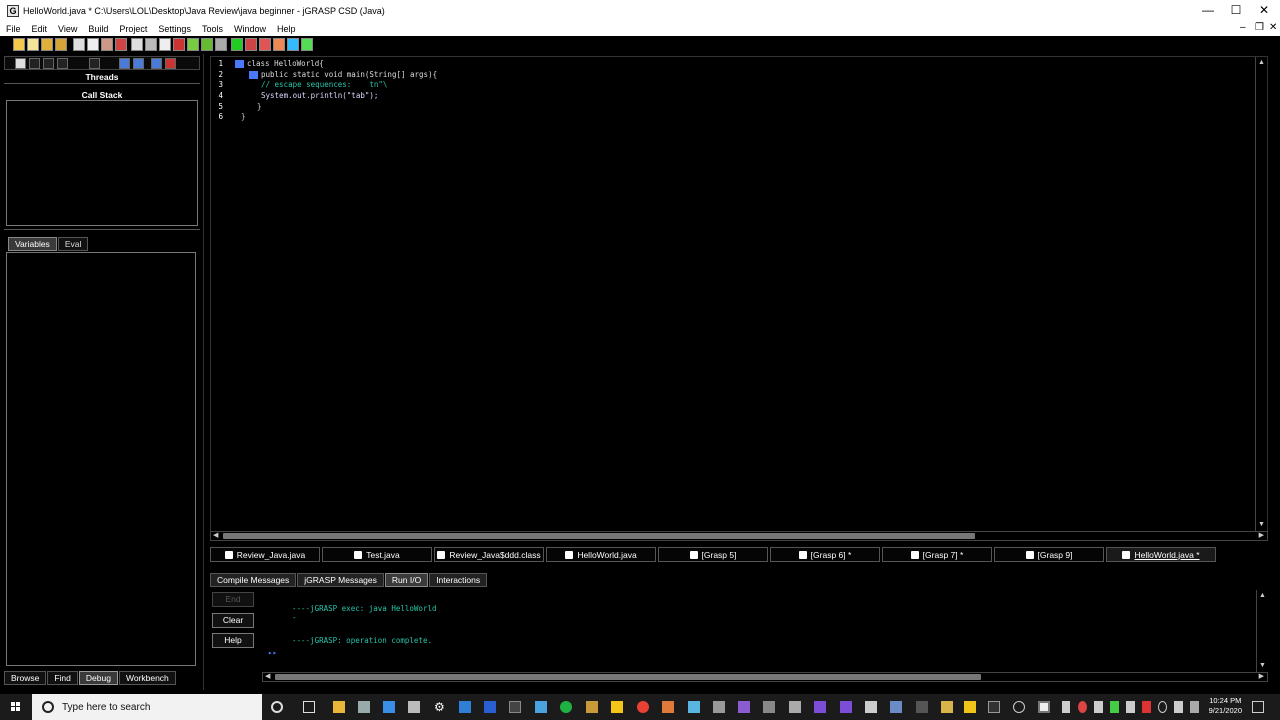 The height and width of the screenshot is (720, 1280). Describe the element at coordinates (1208, 10) in the screenshot. I see `minimize-button: —` at that location.